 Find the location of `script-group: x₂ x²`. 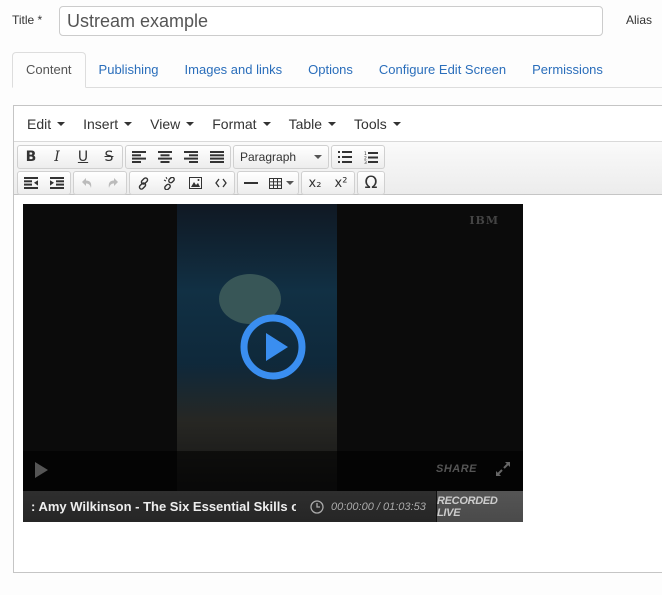

script-group: x₂ x² is located at coordinates (328, 183).